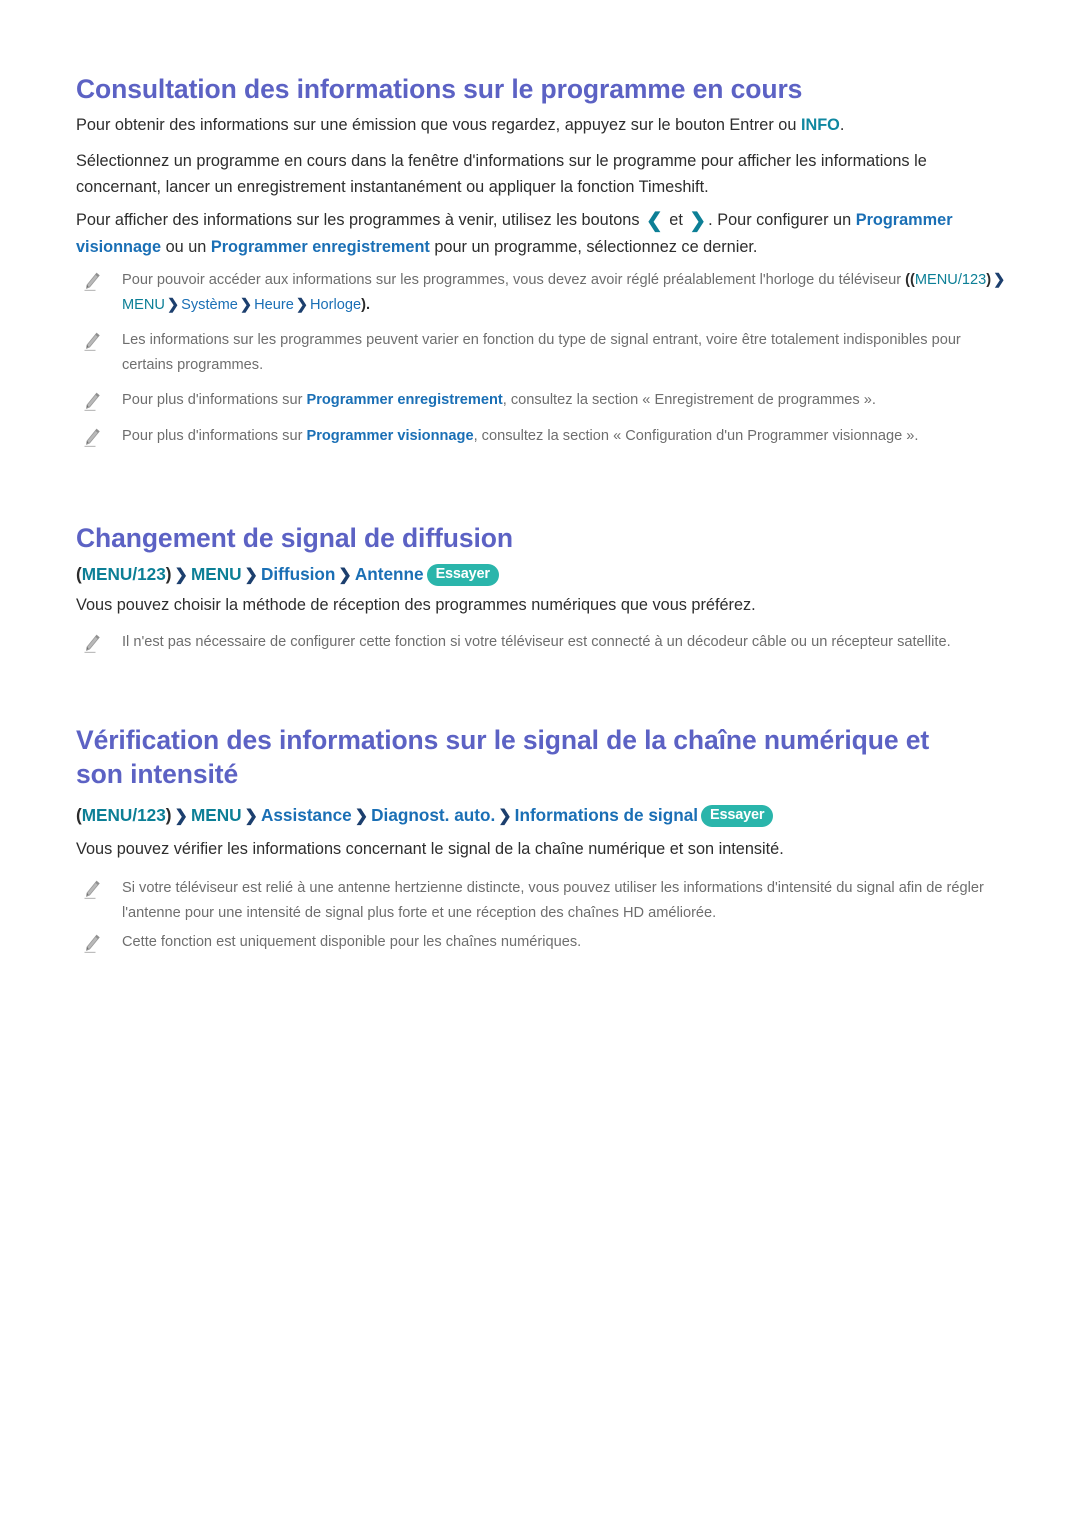 The width and height of the screenshot is (1080, 1527). Describe the element at coordinates (606, 815) in the screenshot. I see `breadcrumb-item-informations-de-signal: Informations de signal` at that location.